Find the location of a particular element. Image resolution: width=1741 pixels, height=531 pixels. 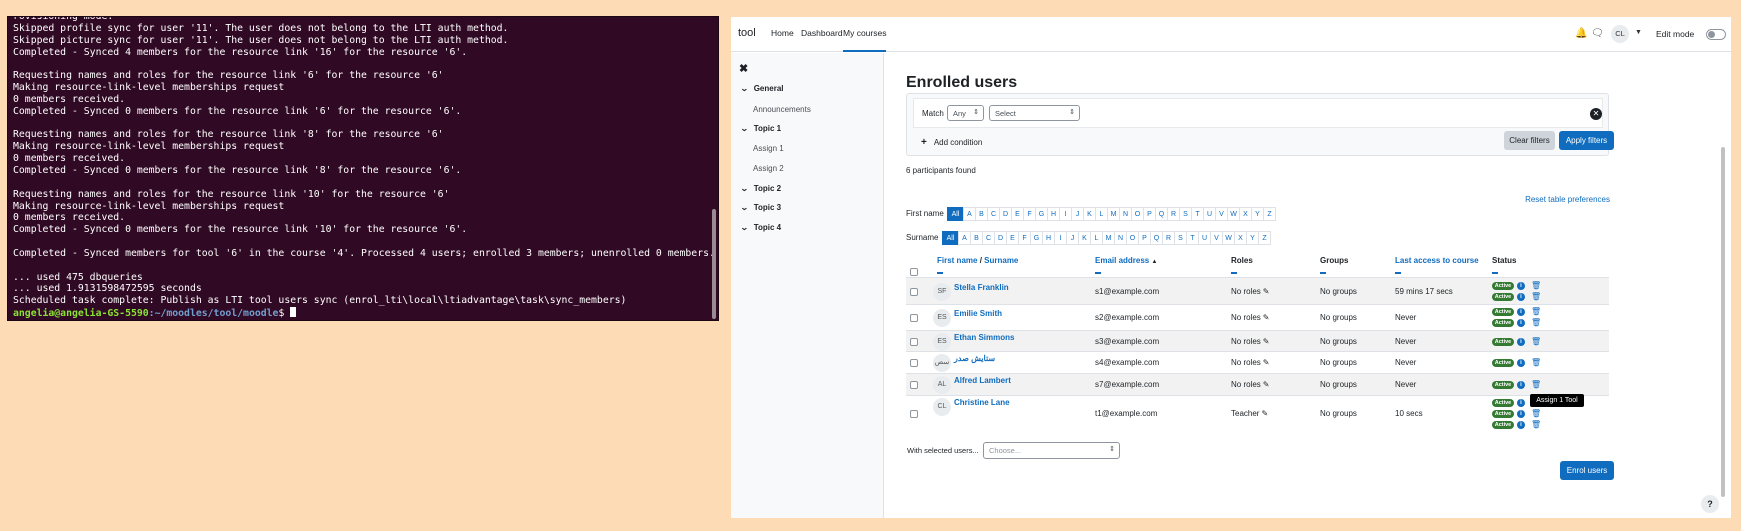

first-name-initial: All is located at coordinates (955, 214).